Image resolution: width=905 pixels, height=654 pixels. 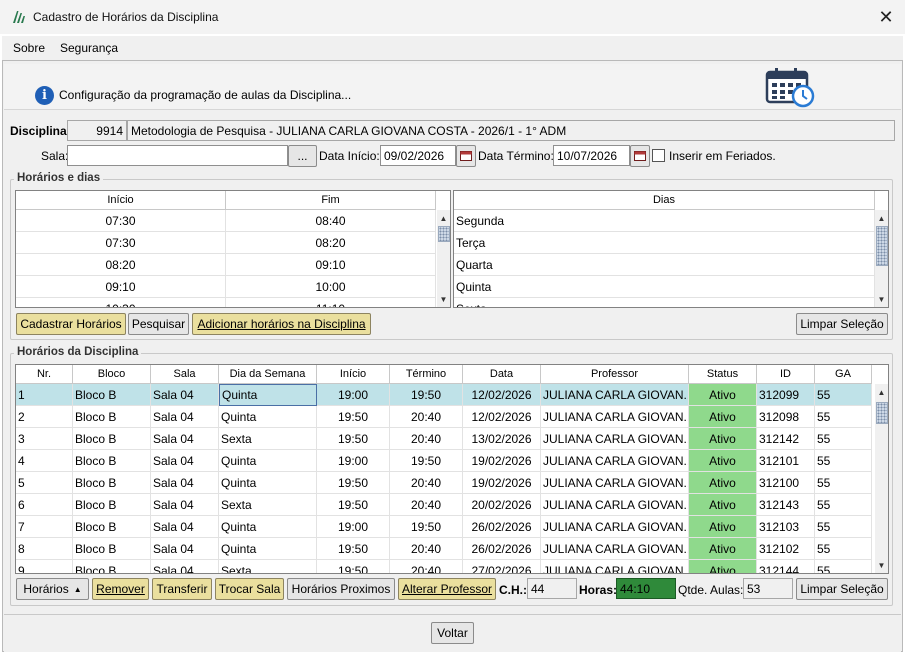 I want to click on horarios-disciplina-scrollbar: ▲ ▼, so click(x=881, y=478).